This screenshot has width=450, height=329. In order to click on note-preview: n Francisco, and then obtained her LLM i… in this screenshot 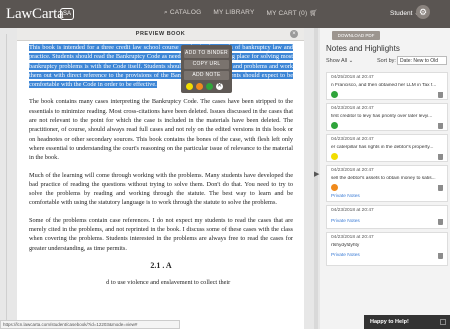, I will do `click(384, 85)`.